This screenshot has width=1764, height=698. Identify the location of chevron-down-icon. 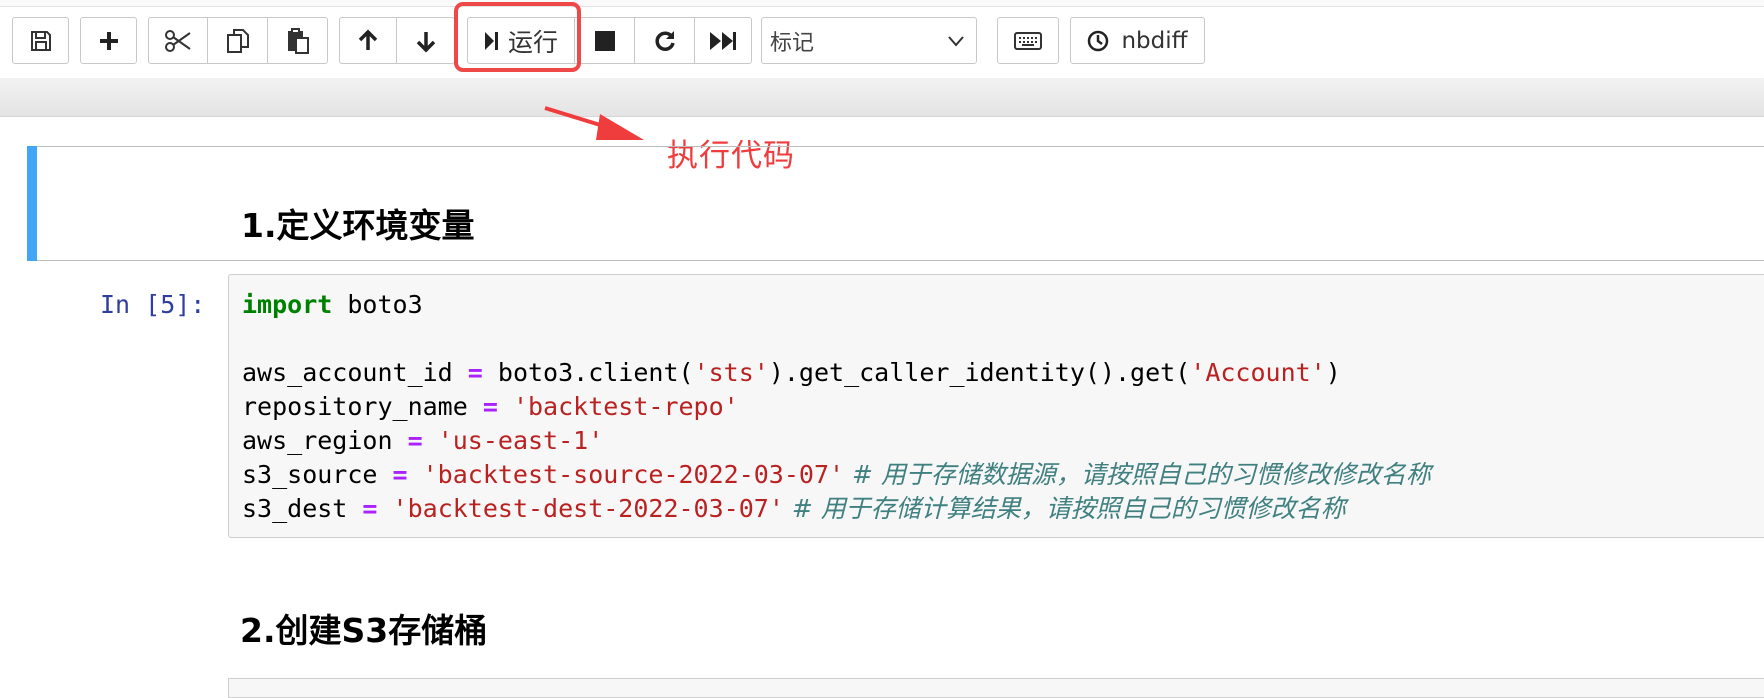
(956, 44).